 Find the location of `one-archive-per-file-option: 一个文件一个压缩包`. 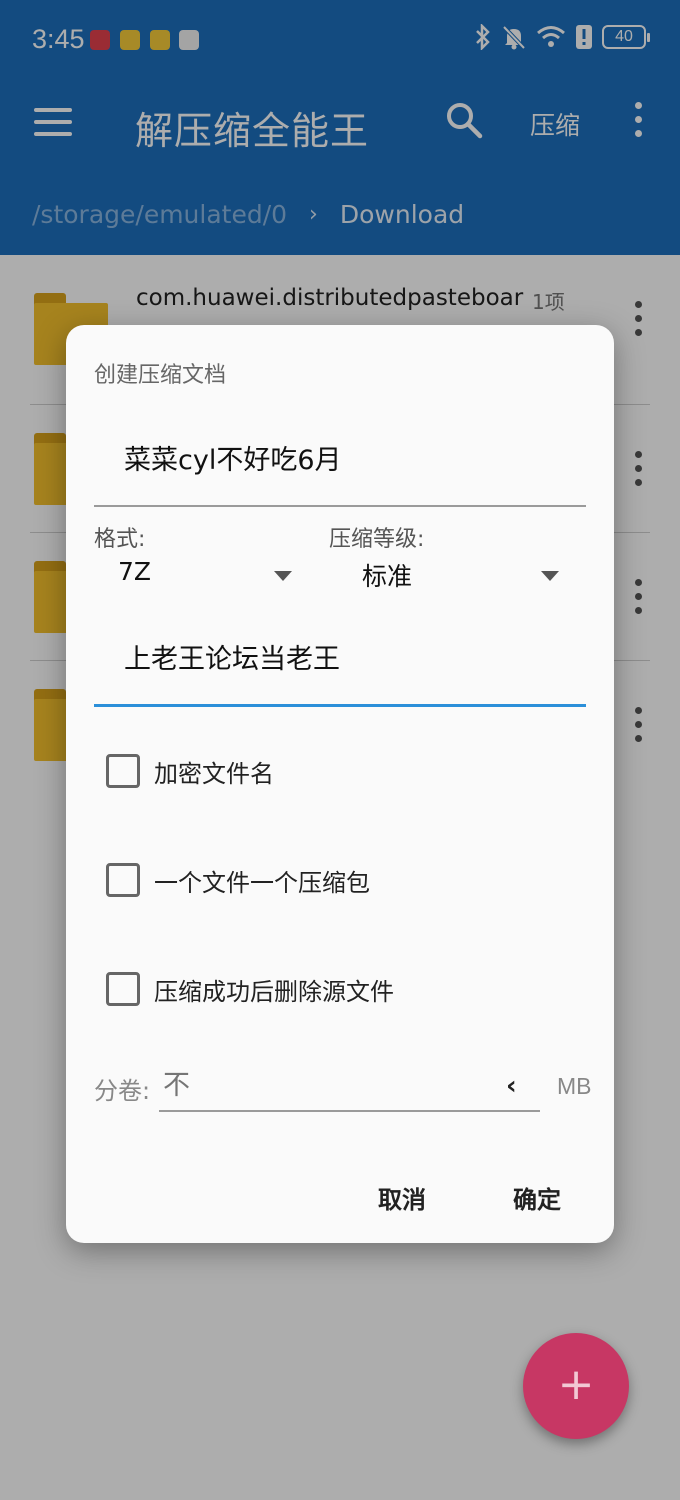

one-archive-per-file-option: 一个文件一个压缩包 is located at coordinates (238, 880).